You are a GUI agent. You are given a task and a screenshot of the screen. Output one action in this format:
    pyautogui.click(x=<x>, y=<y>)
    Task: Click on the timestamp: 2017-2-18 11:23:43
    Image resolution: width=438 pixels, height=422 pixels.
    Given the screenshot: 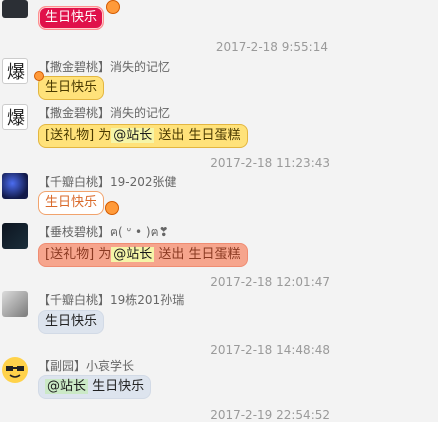 What is the action you would take?
    pyautogui.click(x=270, y=163)
    